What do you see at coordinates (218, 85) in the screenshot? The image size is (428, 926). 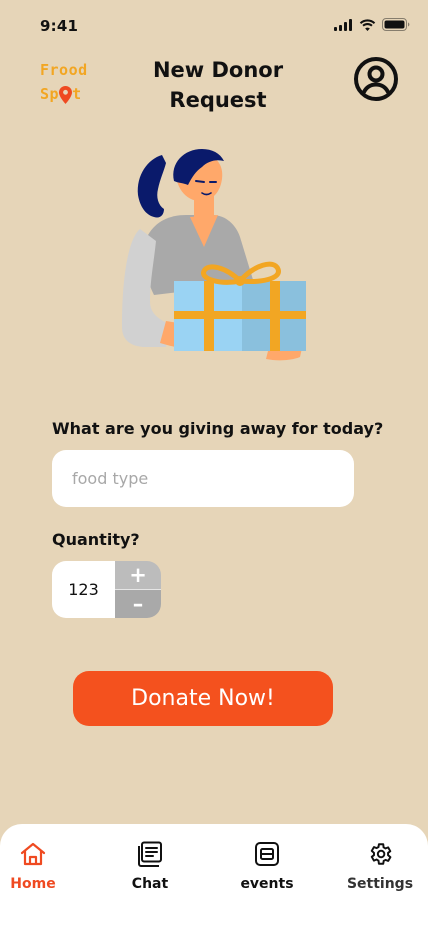 I see `page-title: New Donor Request` at bounding box center [218, 85].